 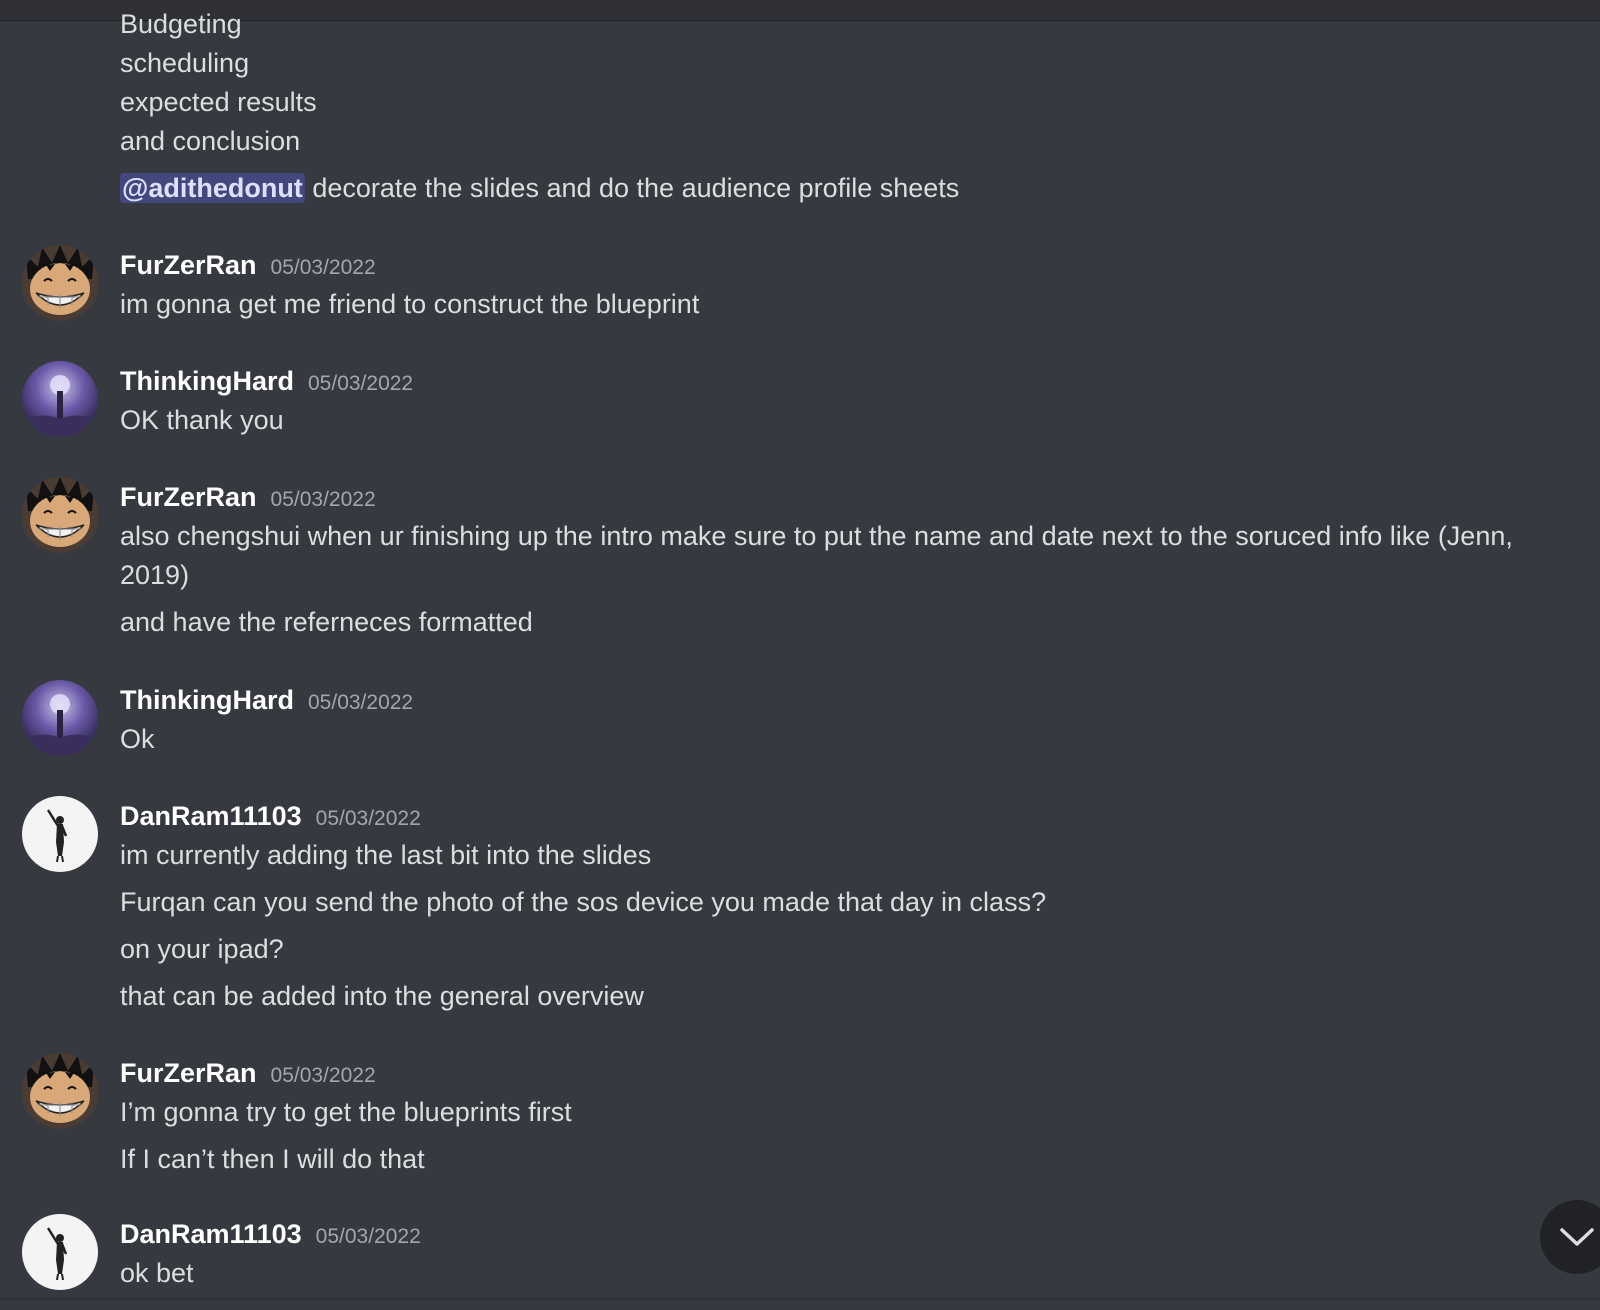 What do you see at coordinates (157, 1273) in the screenshot?
I see `message-text: ok bet` at bounding box center [157, 1273].